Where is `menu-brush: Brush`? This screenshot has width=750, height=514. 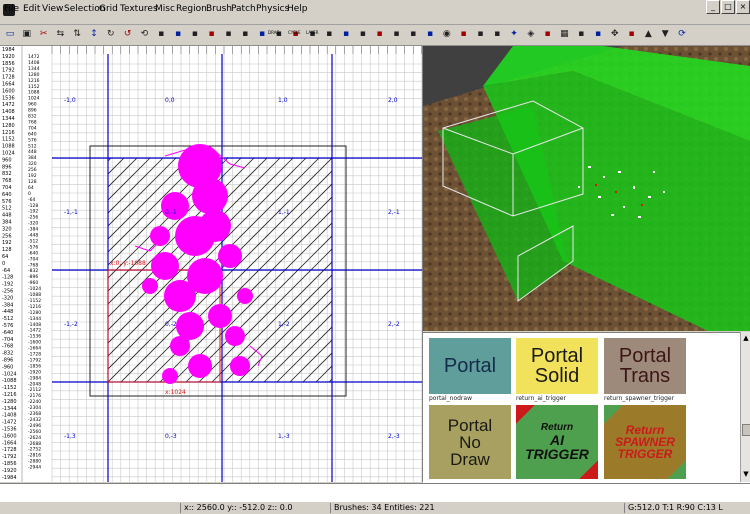
menu-brush: Brush is located at coordinates (219, 9).